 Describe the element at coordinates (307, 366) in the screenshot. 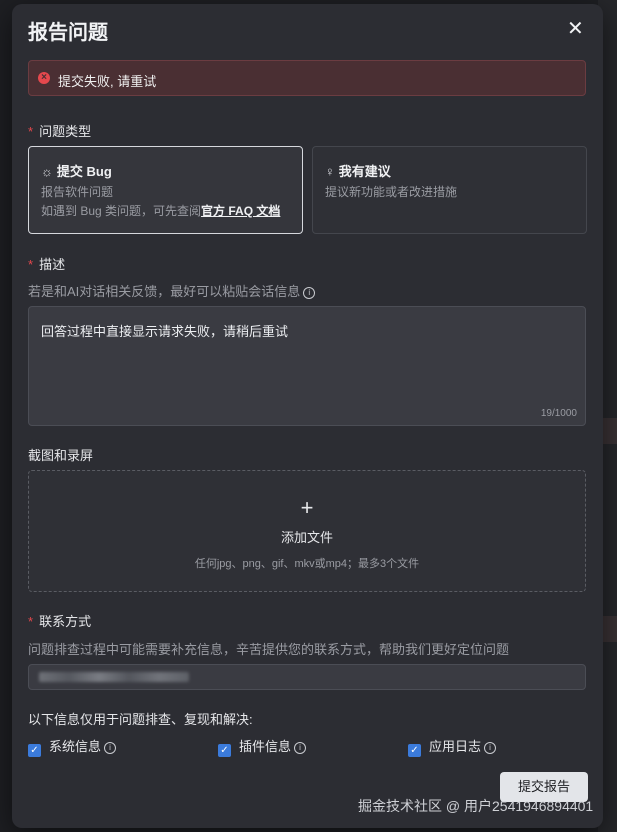

I see `description-textarea: 回答过程中直接显示请求失败，请稍后重试 19/1000` at that location.